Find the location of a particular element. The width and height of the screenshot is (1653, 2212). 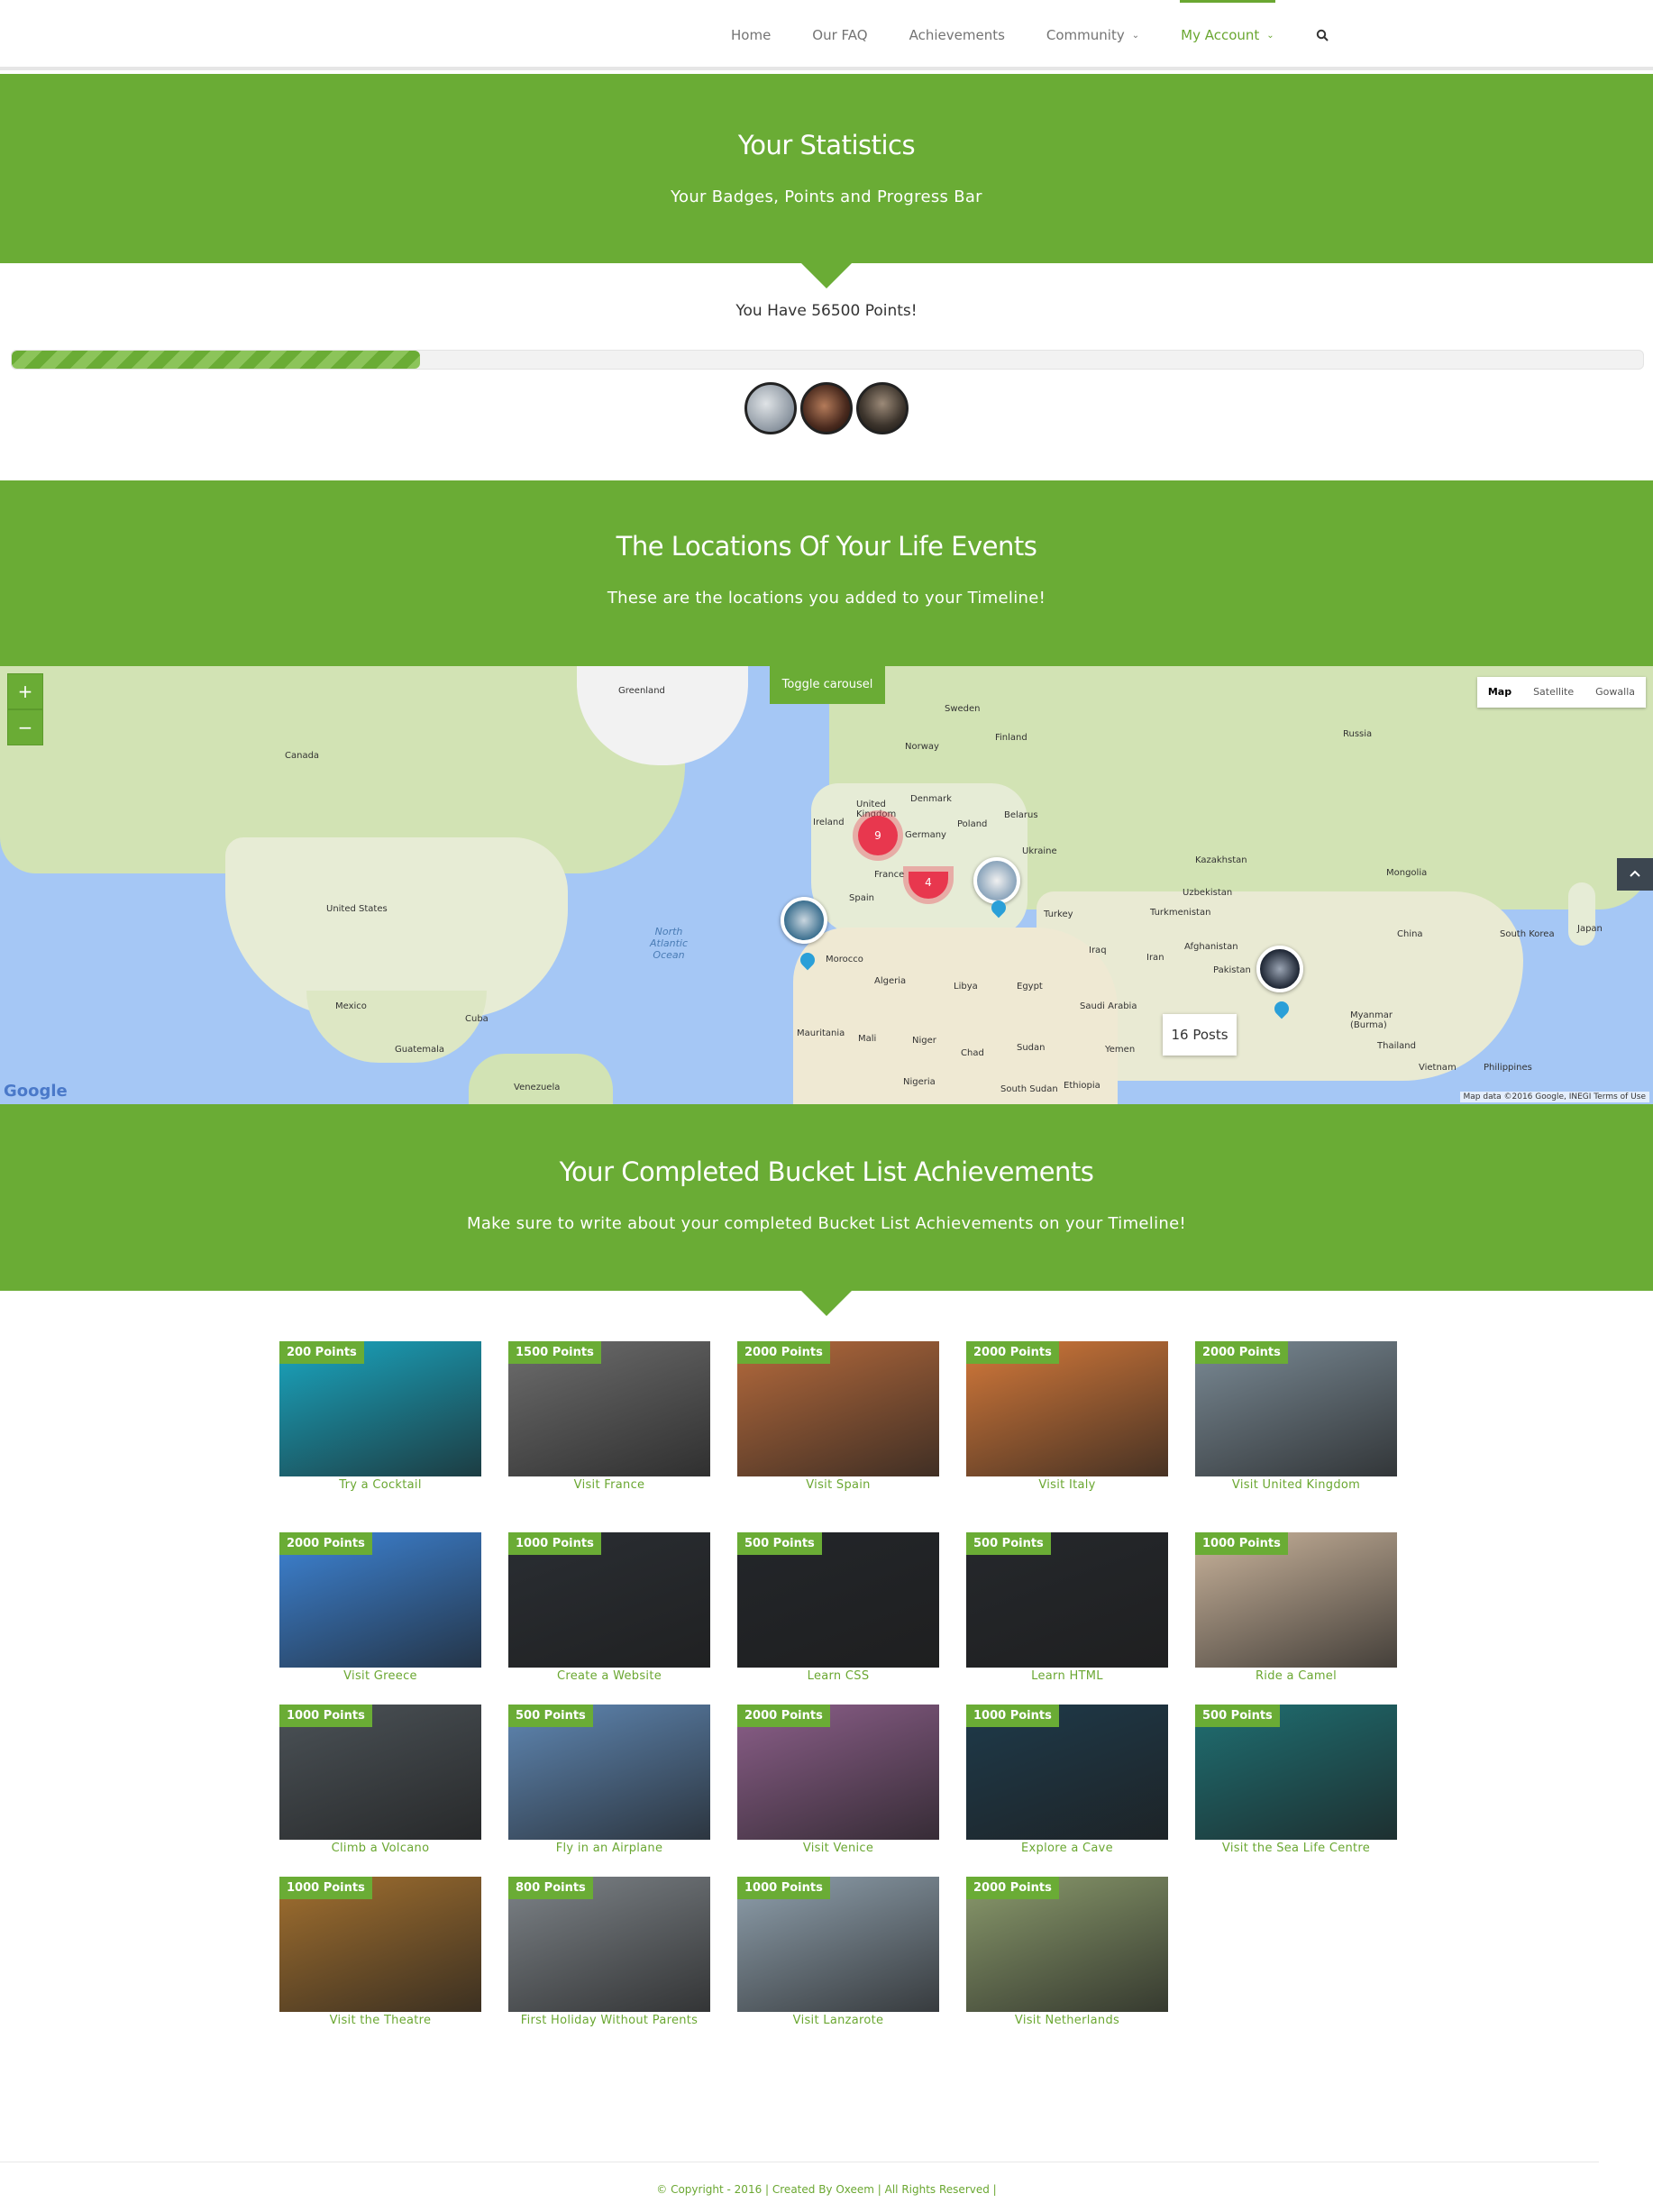

achievement-card: 2000 Points Visit Greece is located at coordinates (380, 1607).